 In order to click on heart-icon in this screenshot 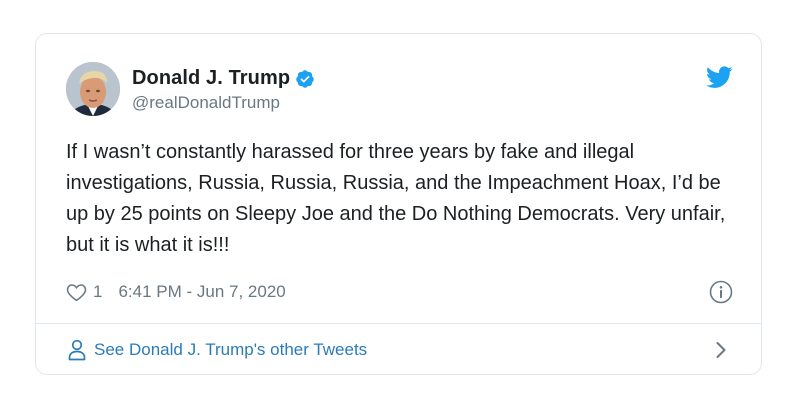, I will do `click(76, 292)`.